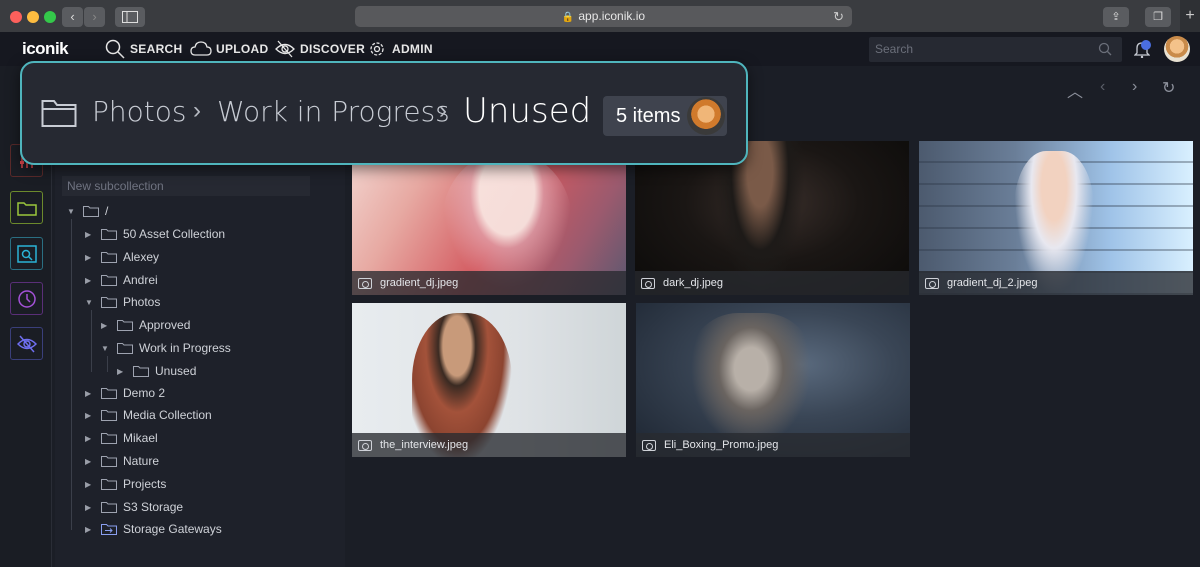  I want to click on nav-admin-label: ADMIN, so click(412, 49).